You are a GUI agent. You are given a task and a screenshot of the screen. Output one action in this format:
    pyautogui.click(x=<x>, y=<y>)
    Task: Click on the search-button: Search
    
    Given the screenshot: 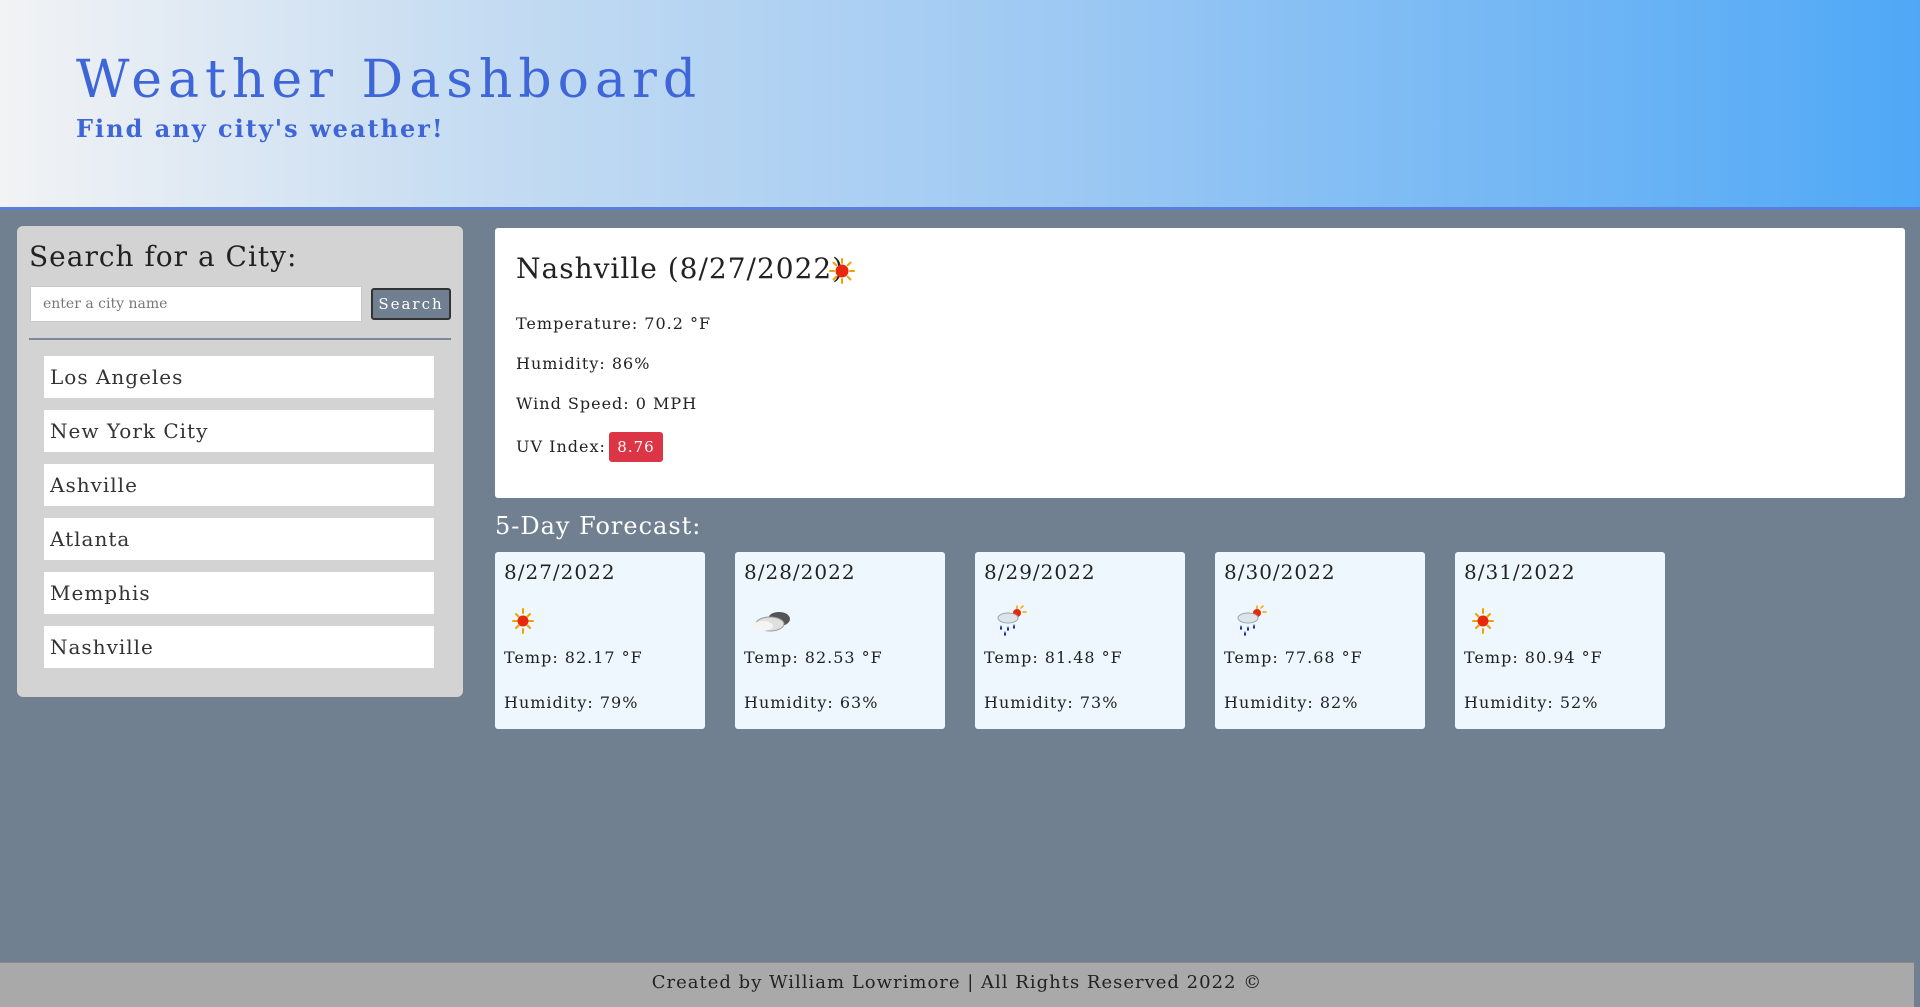 What is the action you would take?
    pyautogui.click(x=411, y=304)
    